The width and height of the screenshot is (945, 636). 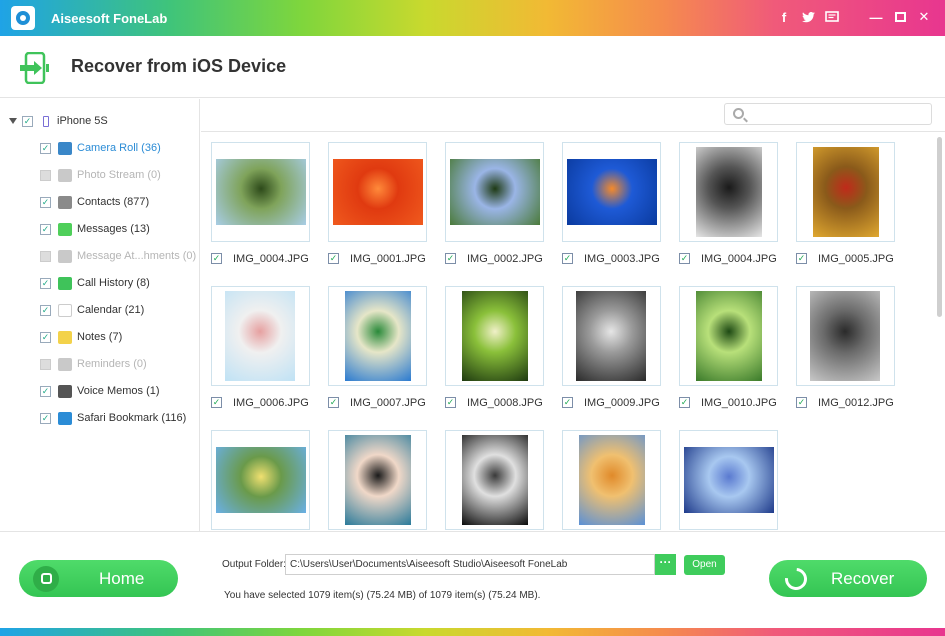 What do you see at coordinates (924, 17) in the screenshot?
I see `close-icon: ✕` at bounding box center [924, 17].